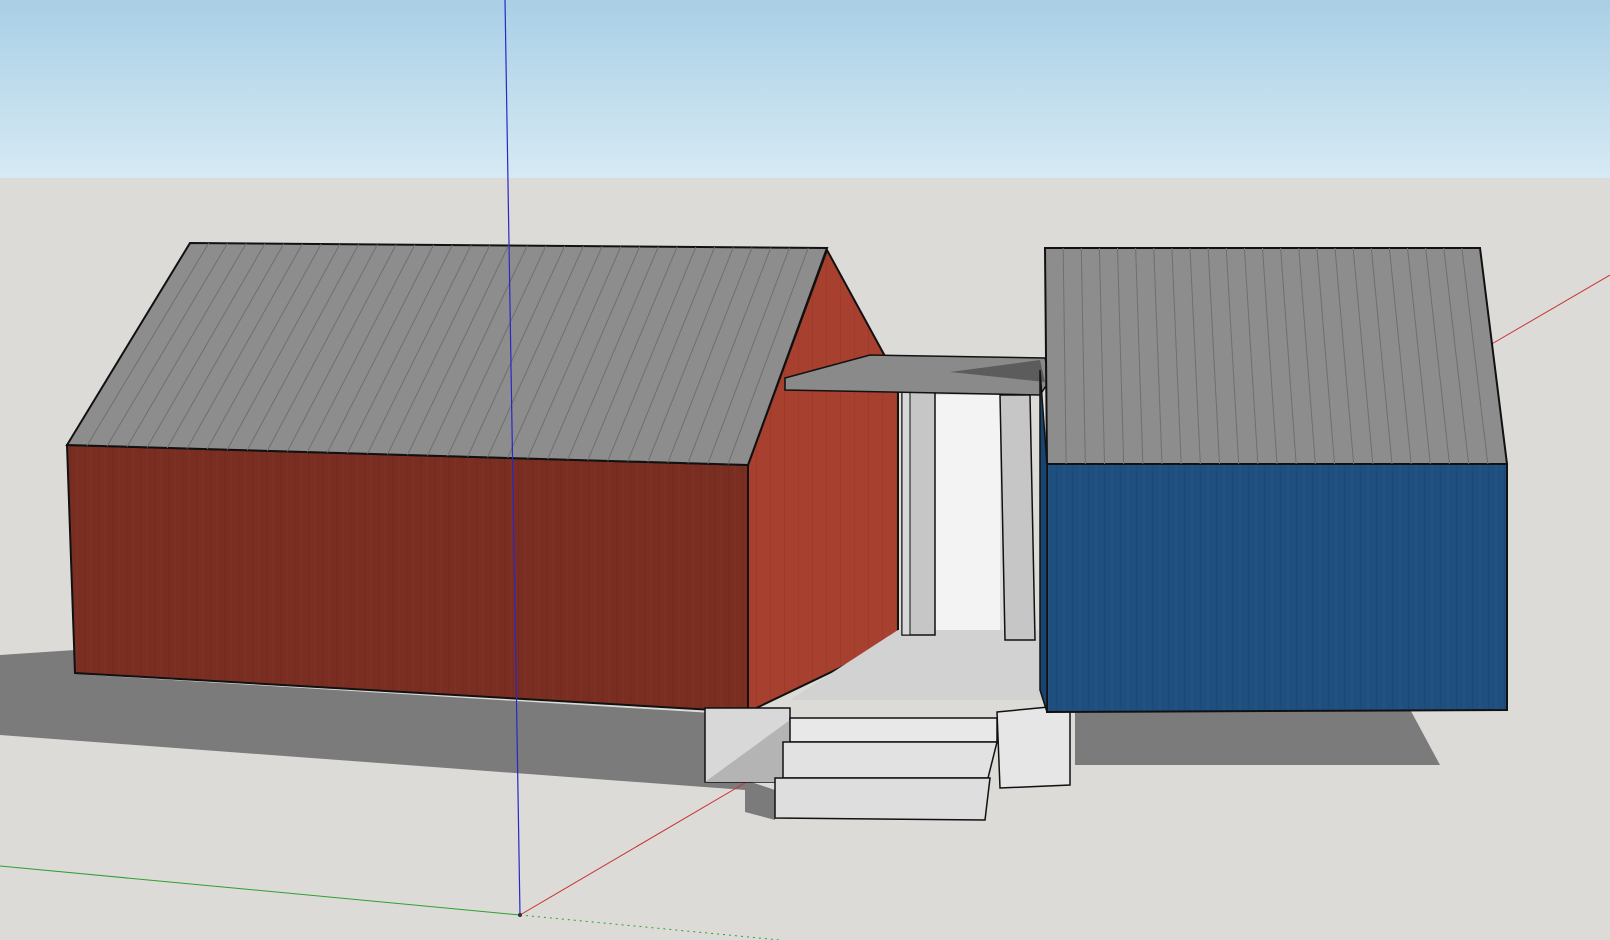 This screenshot has height=940, width=1610. What do you see at coordinates (890, 760) in the screenshot?
I see `step-middle` at bounding box center [890, 760].